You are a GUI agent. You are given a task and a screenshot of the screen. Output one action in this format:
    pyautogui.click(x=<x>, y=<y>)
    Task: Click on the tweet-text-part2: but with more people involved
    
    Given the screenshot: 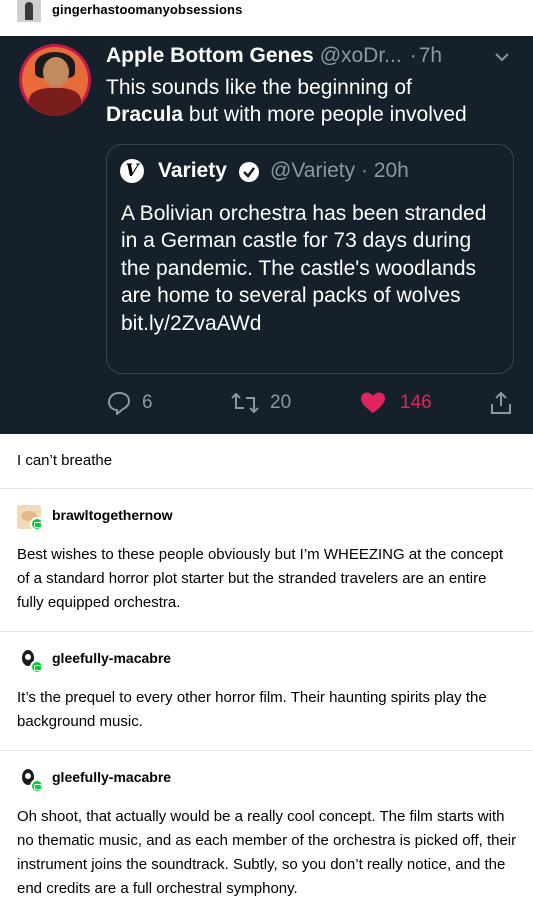 What is the action you would take?
    pyautogui.click(x=327, y=114)
    